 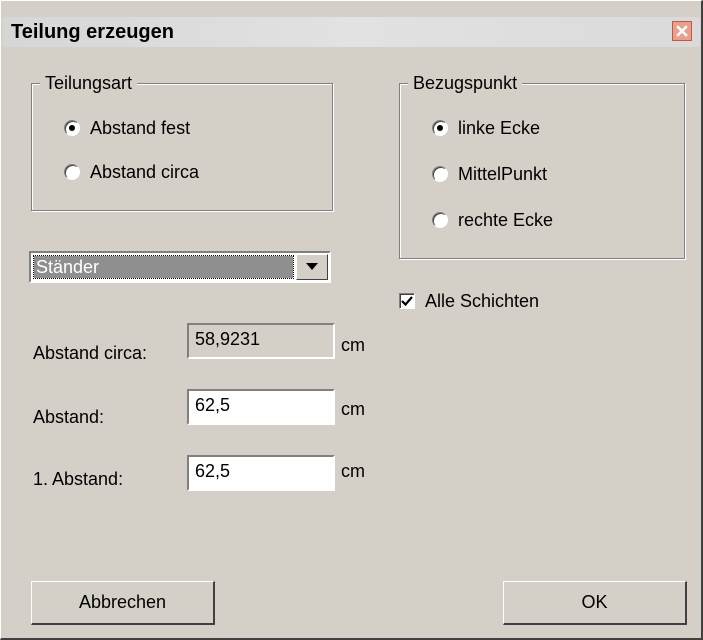 What do you see at coordinates (140, 127) in the screenshot?
I see `radio-label: Abstand fest` at bounding box center [140, 127].